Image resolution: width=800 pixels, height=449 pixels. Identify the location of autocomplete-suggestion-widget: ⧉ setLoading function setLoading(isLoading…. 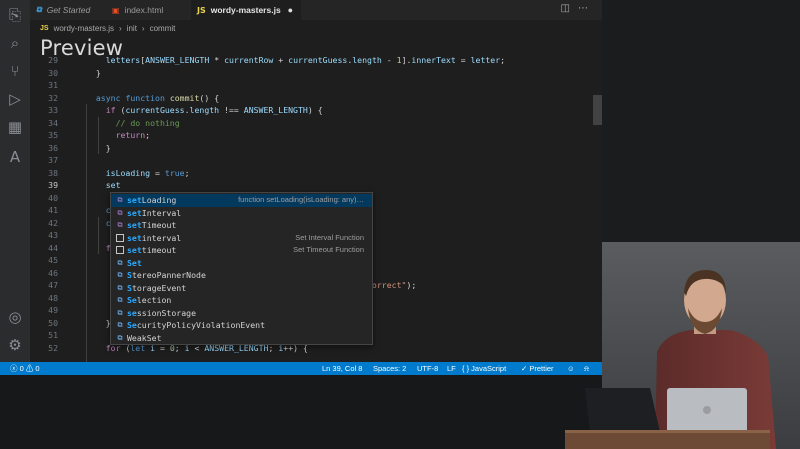
(241, 268).